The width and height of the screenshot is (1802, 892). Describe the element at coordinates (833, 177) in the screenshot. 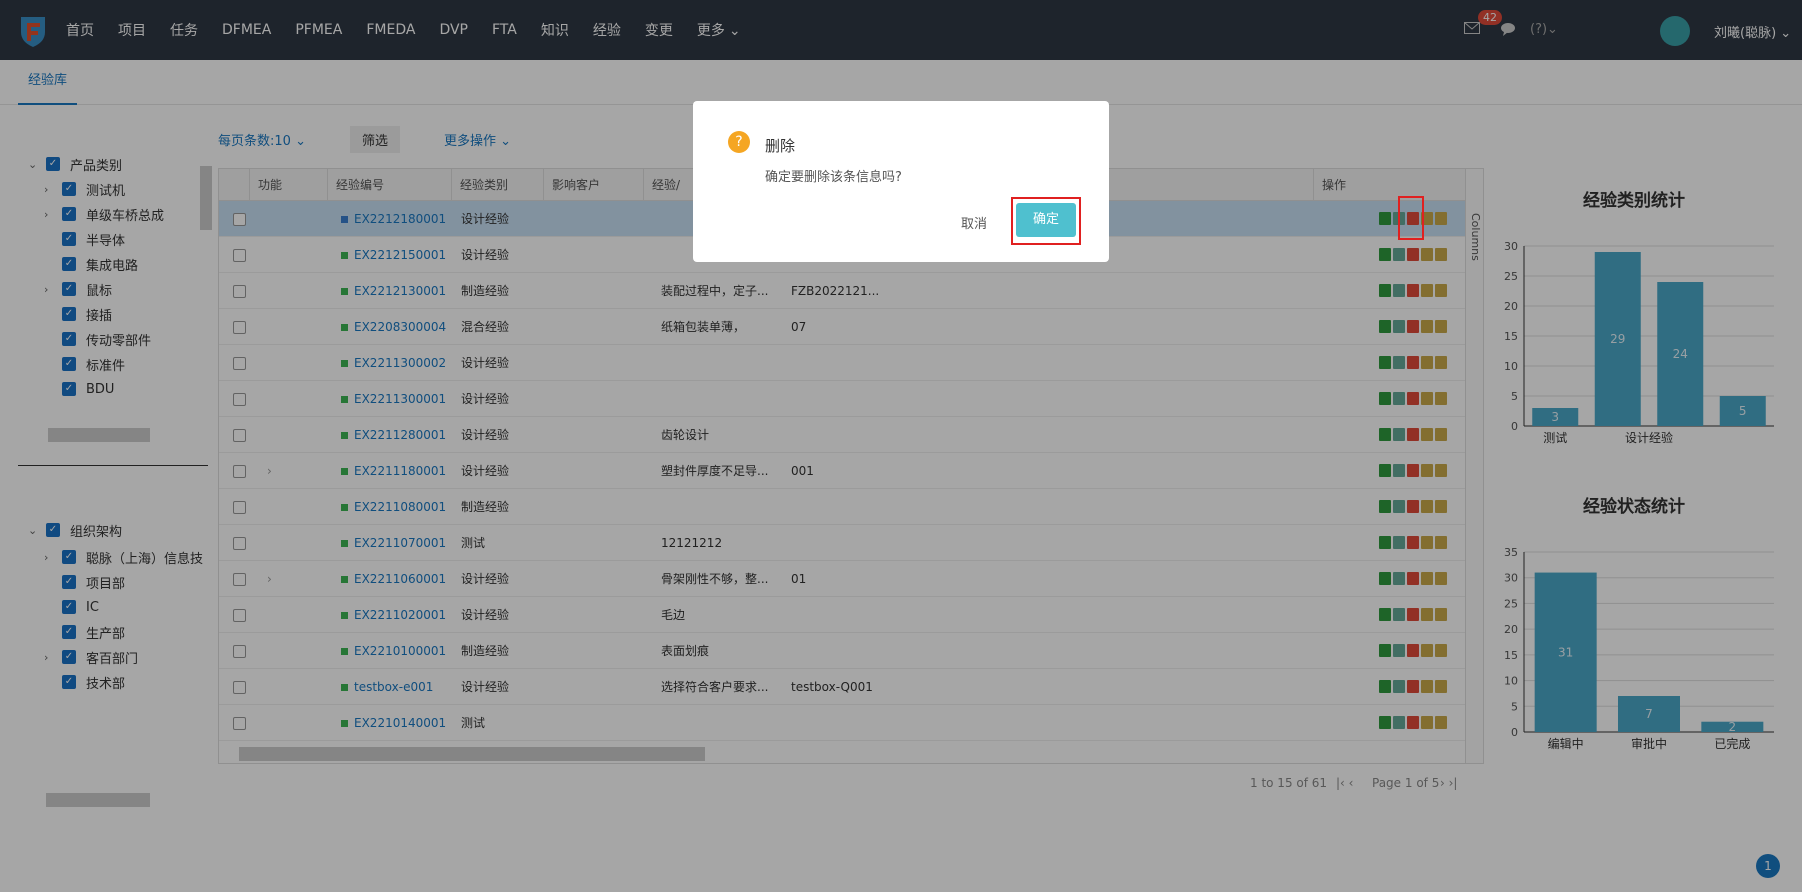

I see `dialog-message: 确定要删除该条信息吗?` at that location.